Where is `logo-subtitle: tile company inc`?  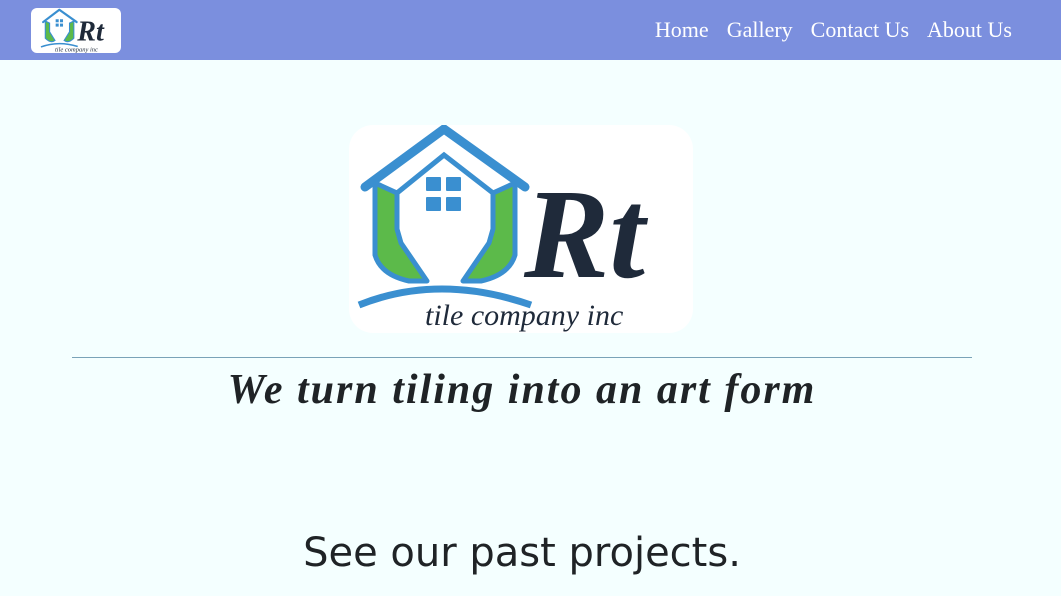 logo-subtitle: tile company inc is located at coordinates (76, 49).